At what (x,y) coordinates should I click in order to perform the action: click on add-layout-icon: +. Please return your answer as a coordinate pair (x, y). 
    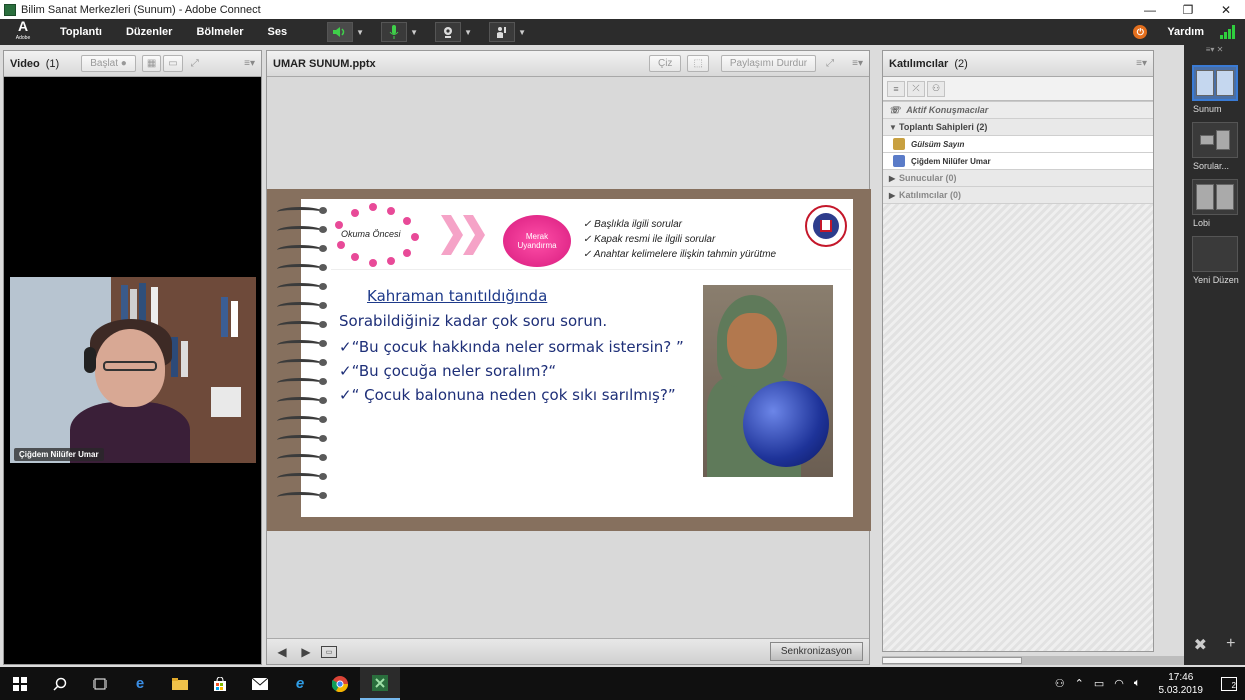
    Looking at the image, I should click on (1230, 645).